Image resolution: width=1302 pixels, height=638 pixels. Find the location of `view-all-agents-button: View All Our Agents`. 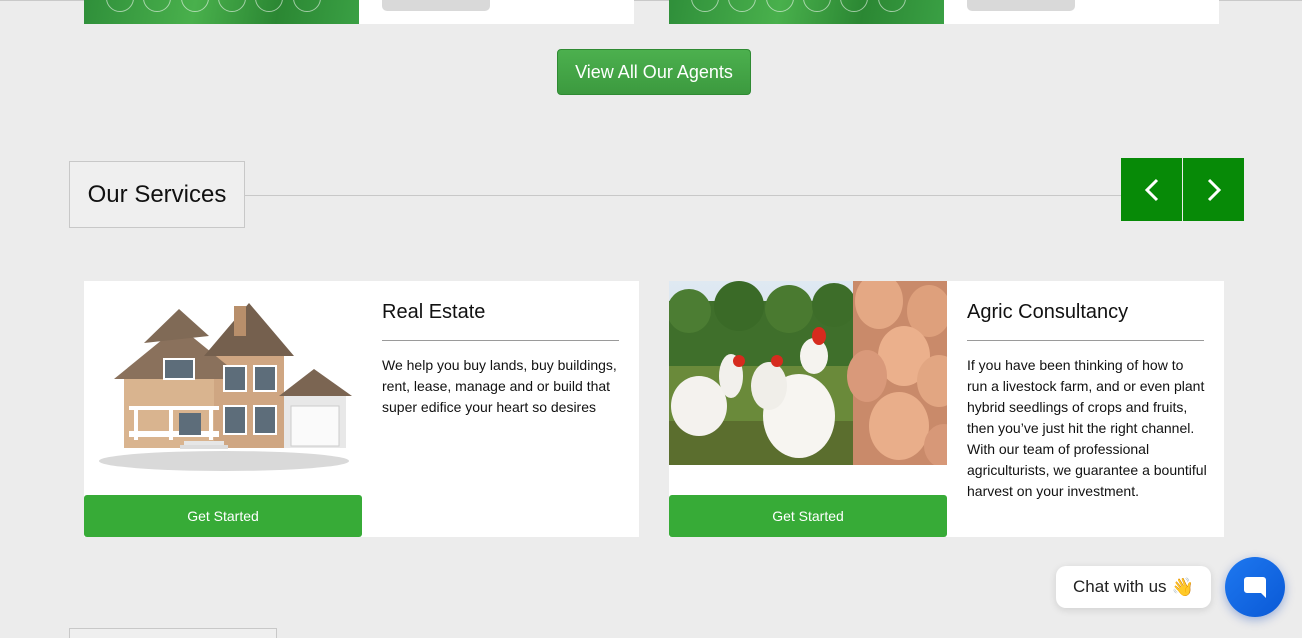

view-all-agents-button: View All Our Agents is located at coordinates (654, 72).